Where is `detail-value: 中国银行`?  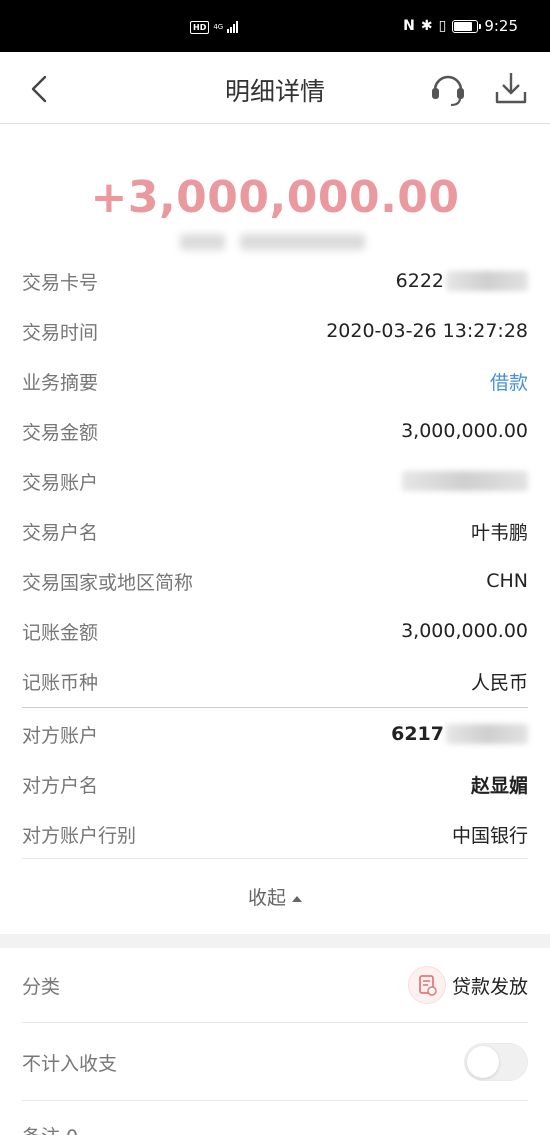 detail-value: 中国银行 is located at coordinates (489, 835).